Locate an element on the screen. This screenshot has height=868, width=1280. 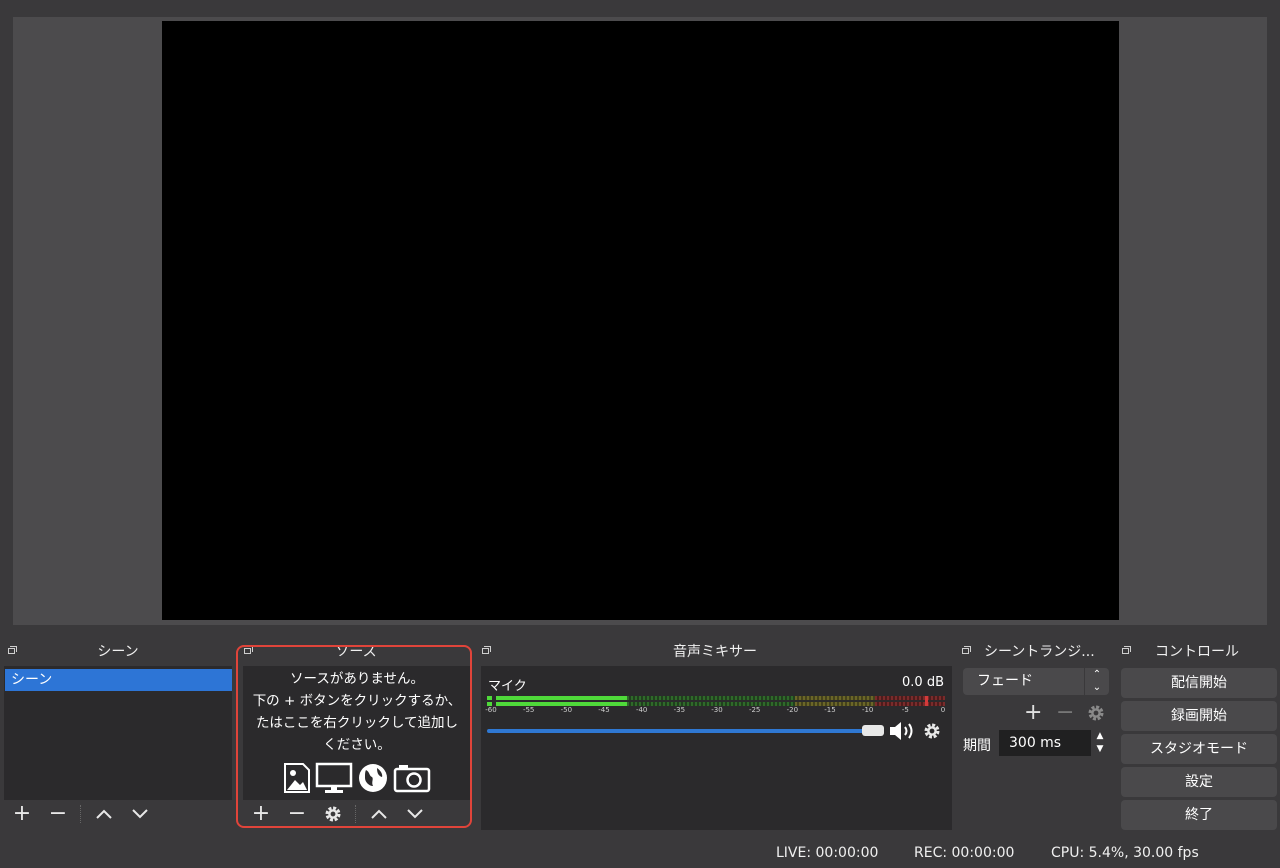
spin-down-icon: ▼ is located at coordinates (1100, 749).